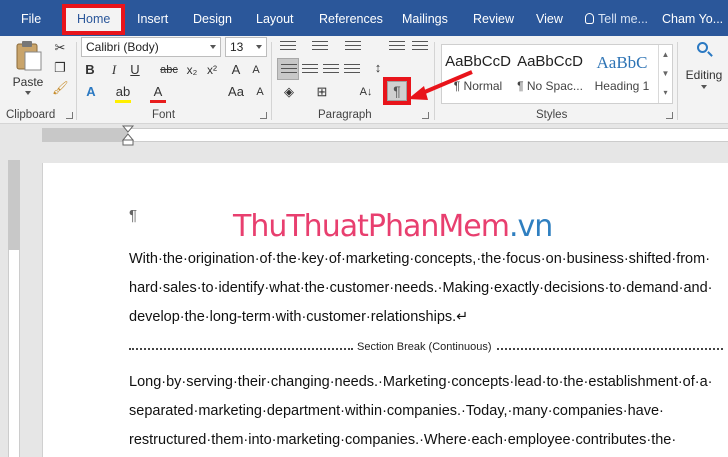 This screenshot has width=728, height=457. Describe the element at coordinates (28, 93) in the screenshot. I see `paste-dropdown-icon` at that location.